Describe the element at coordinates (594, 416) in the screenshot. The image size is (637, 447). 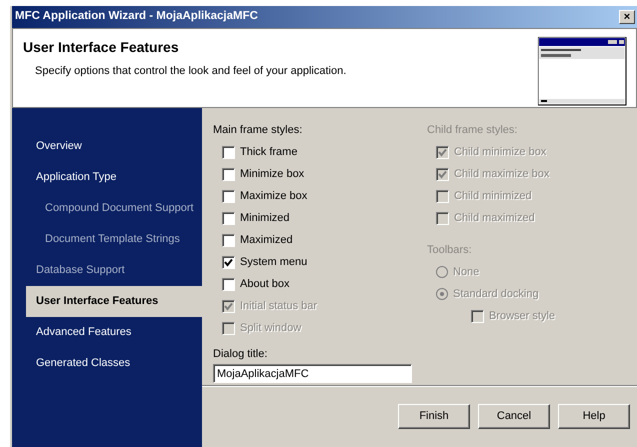
I see `wizard-button: Help` at that location.